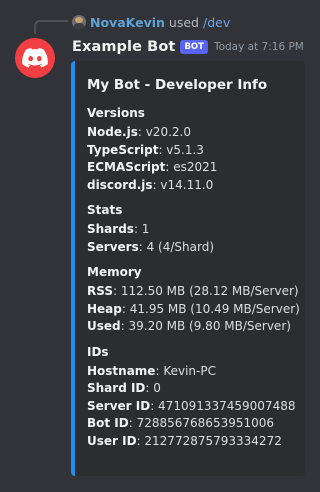  I want to click on field-line: Hostname: Kevin-PC, so click(151, 370).